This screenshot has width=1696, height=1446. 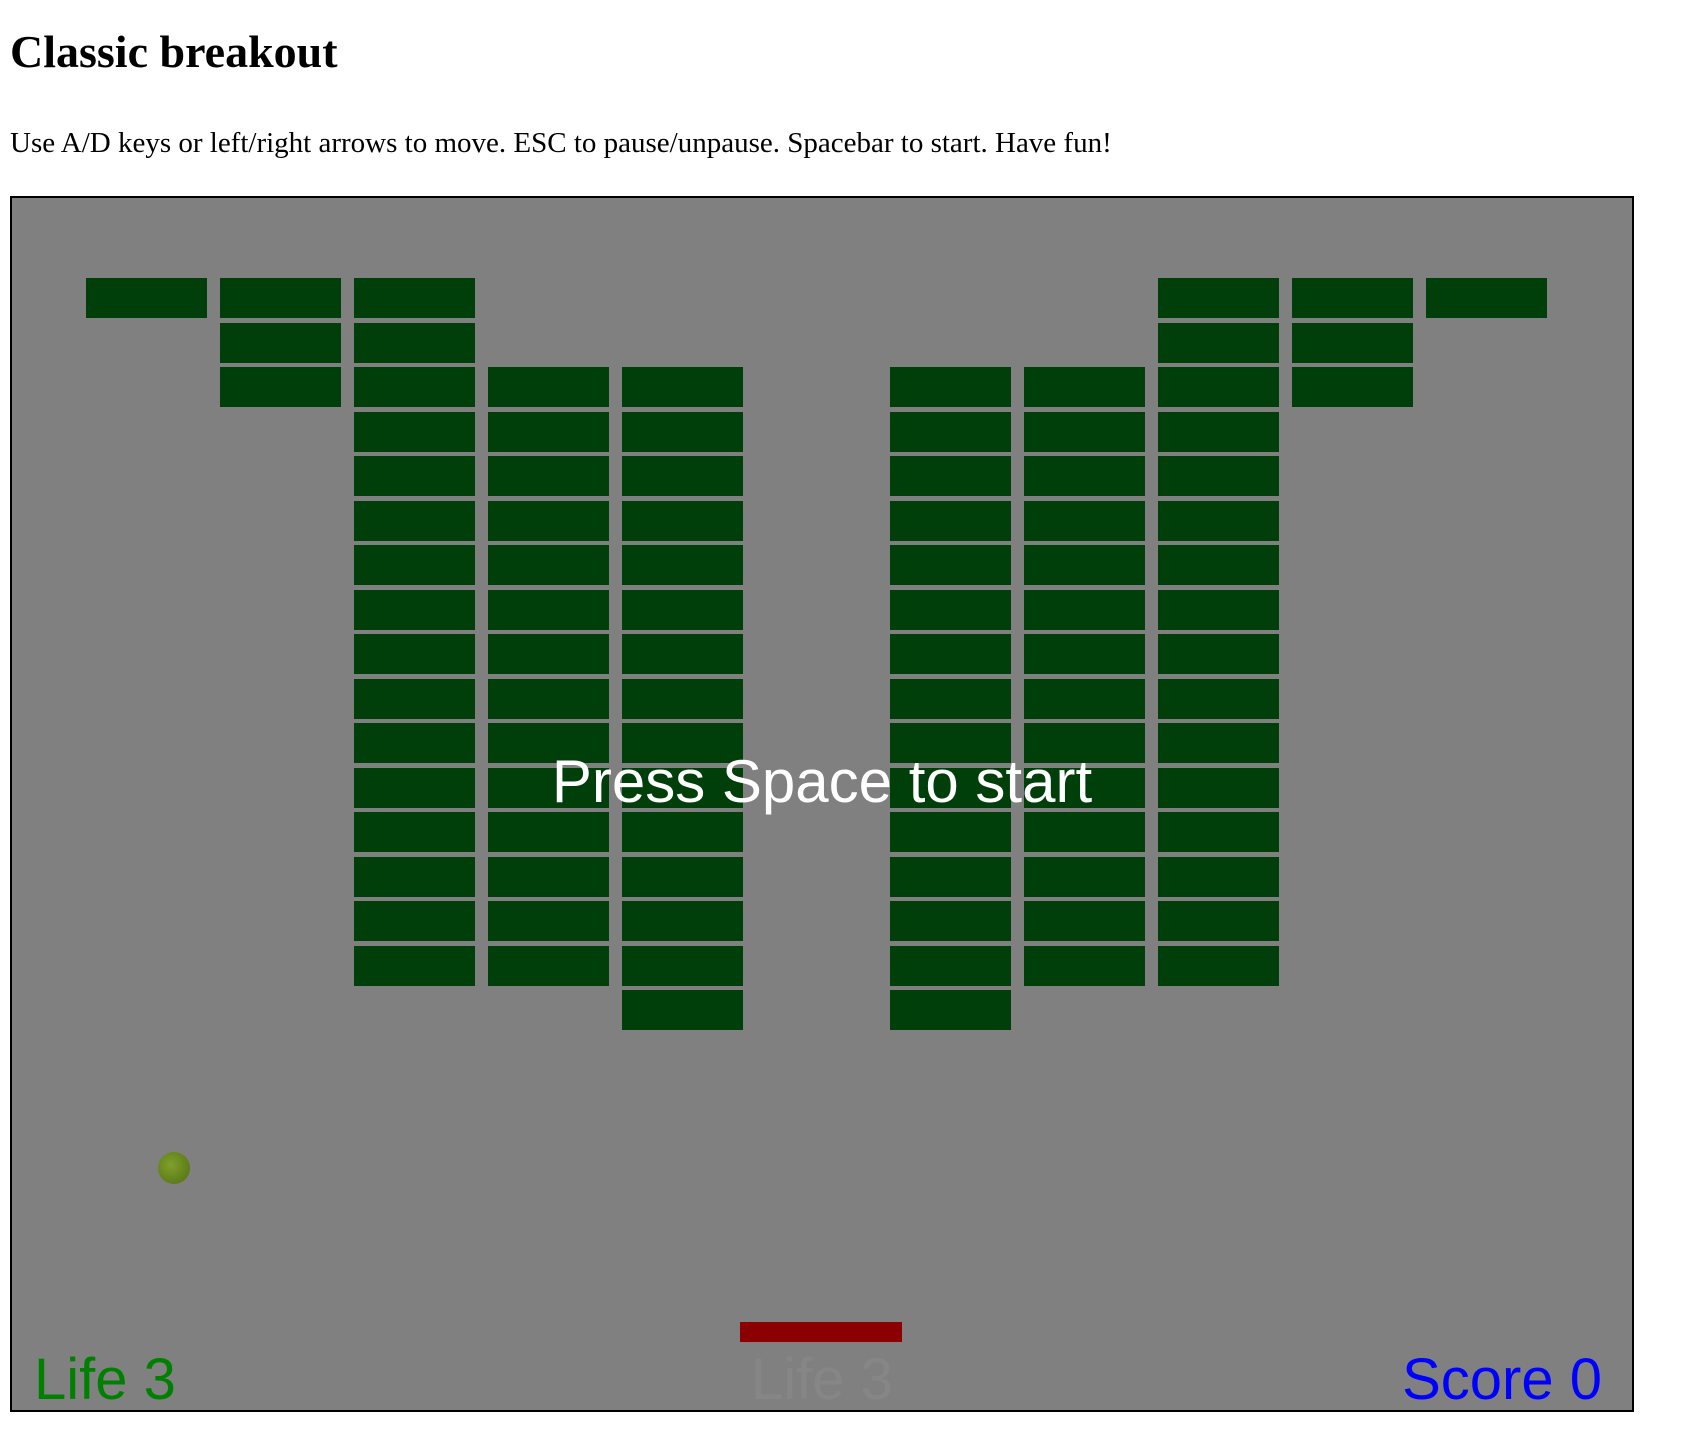 I want to click on ball, so click(x=174, y=1168).